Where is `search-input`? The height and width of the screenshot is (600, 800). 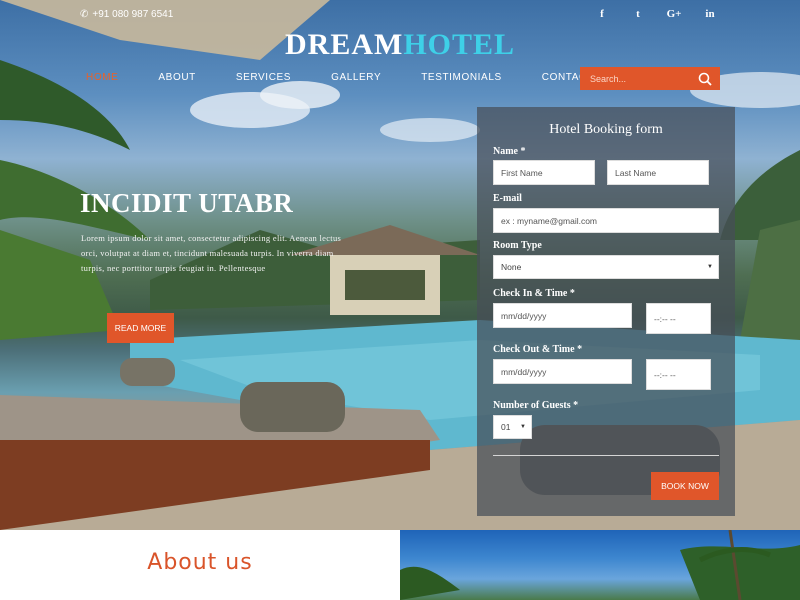 search-input is located at coordinates (635, 78).